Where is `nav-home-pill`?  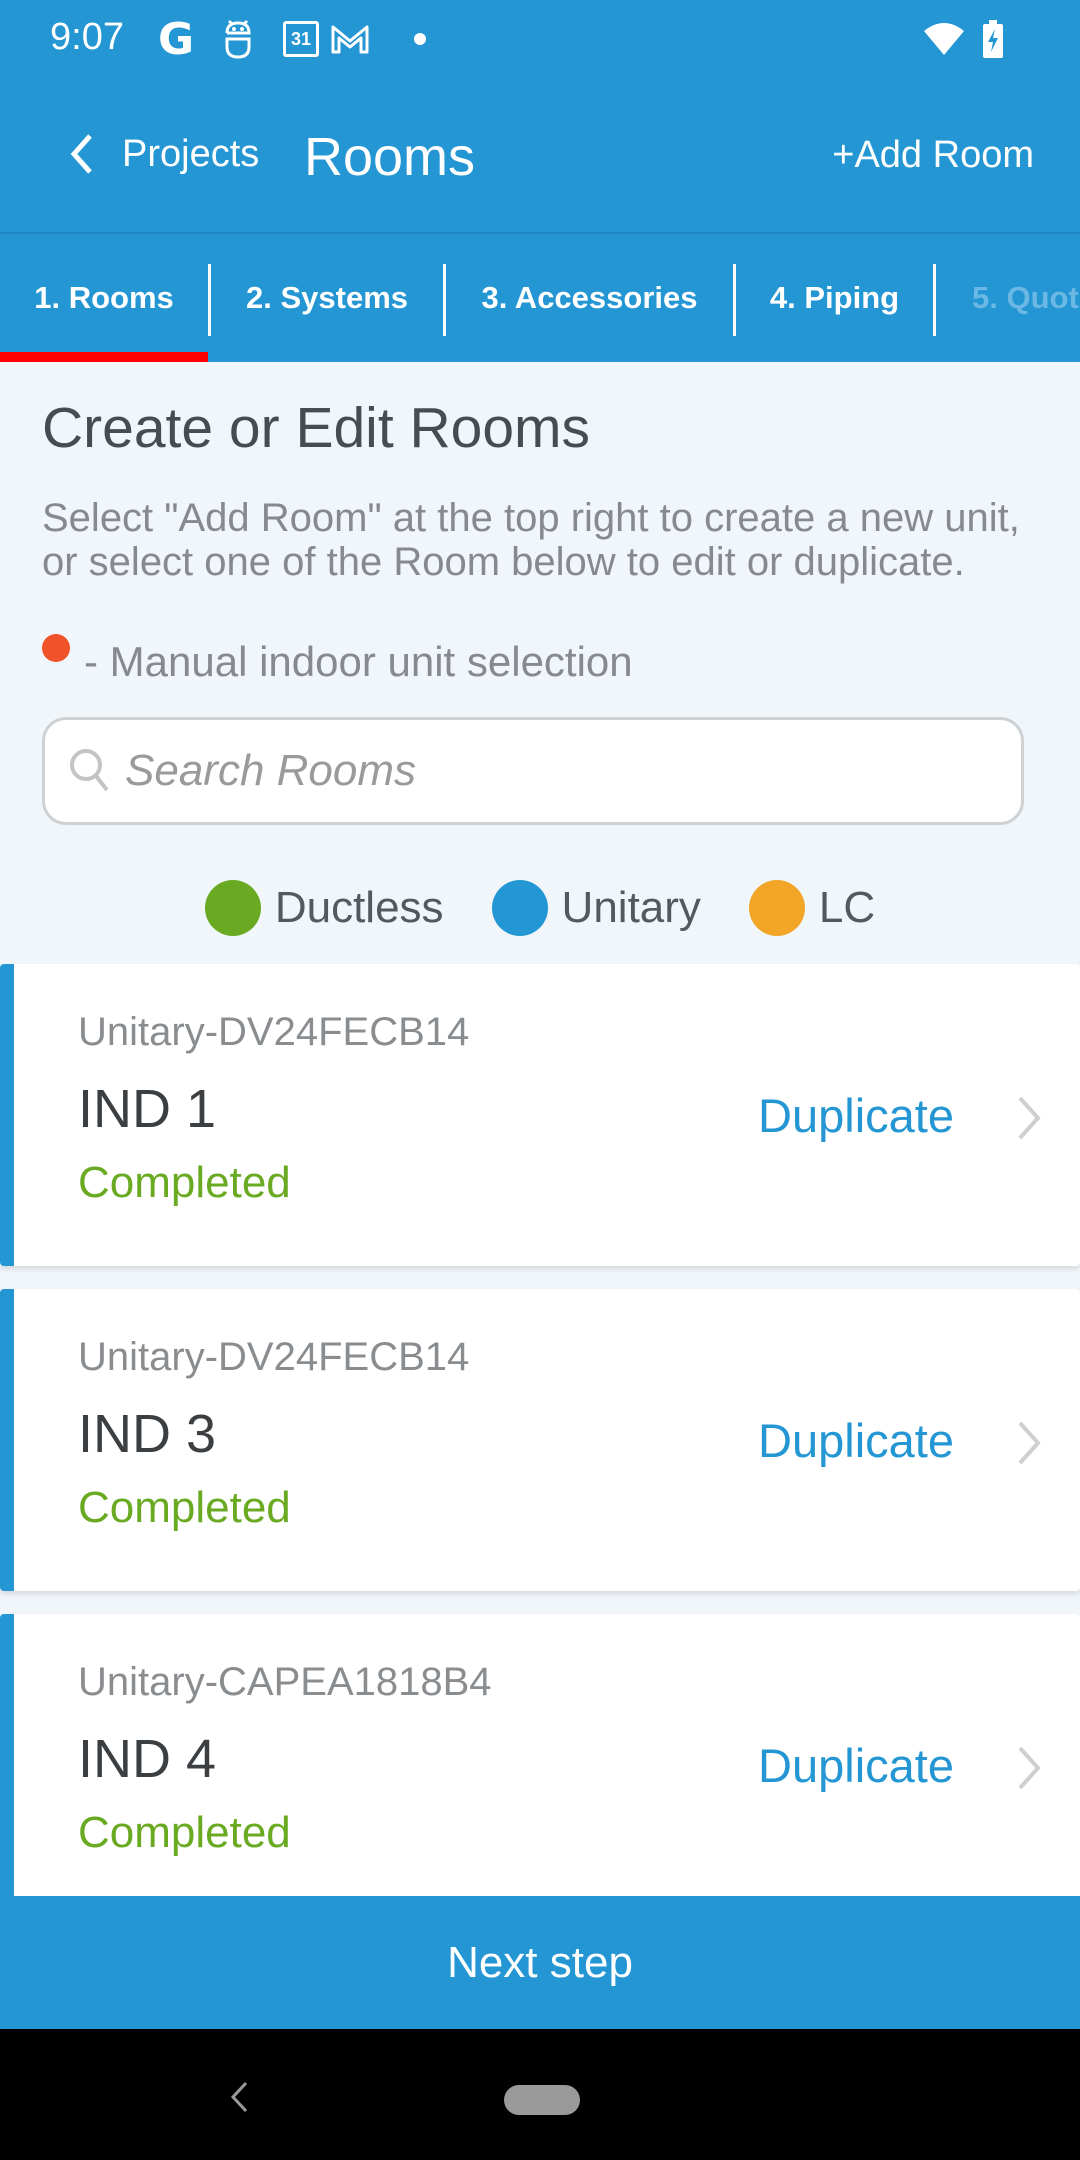
nav-home-pill is located at coordinates (542, 2100).